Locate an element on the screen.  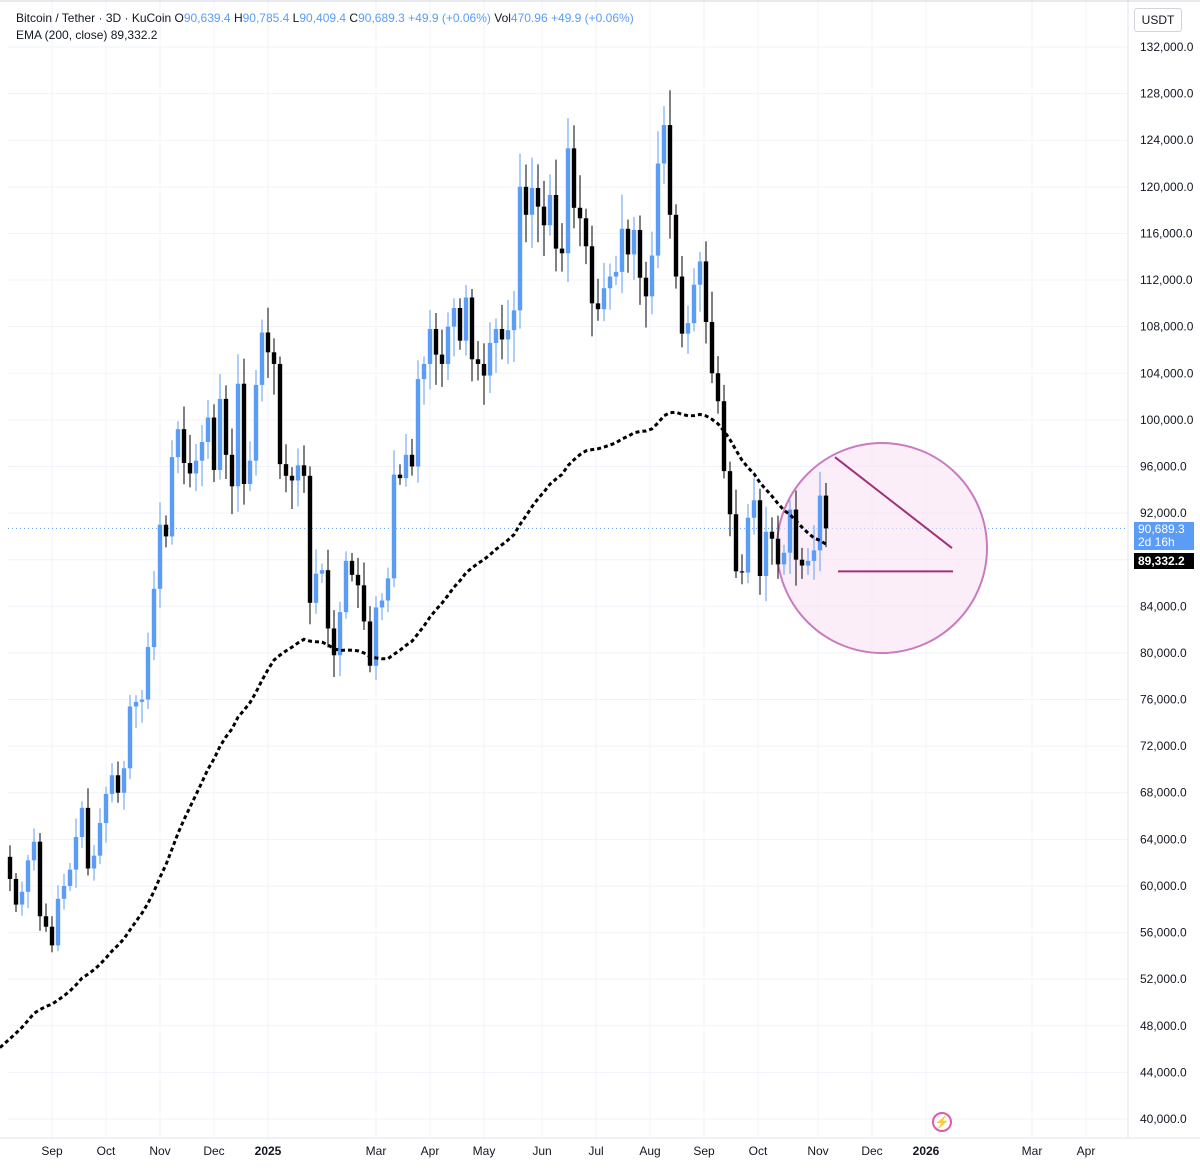
vol-change-value: +49.9 (+0.06%) is located at coordinates (592, 18).